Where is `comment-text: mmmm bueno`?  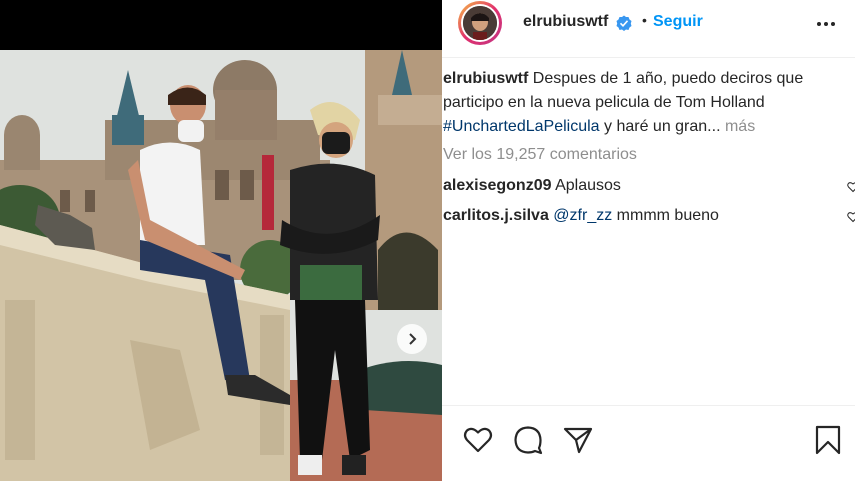 comment-text: mmmm bueno is located at coordinates (667, 215).